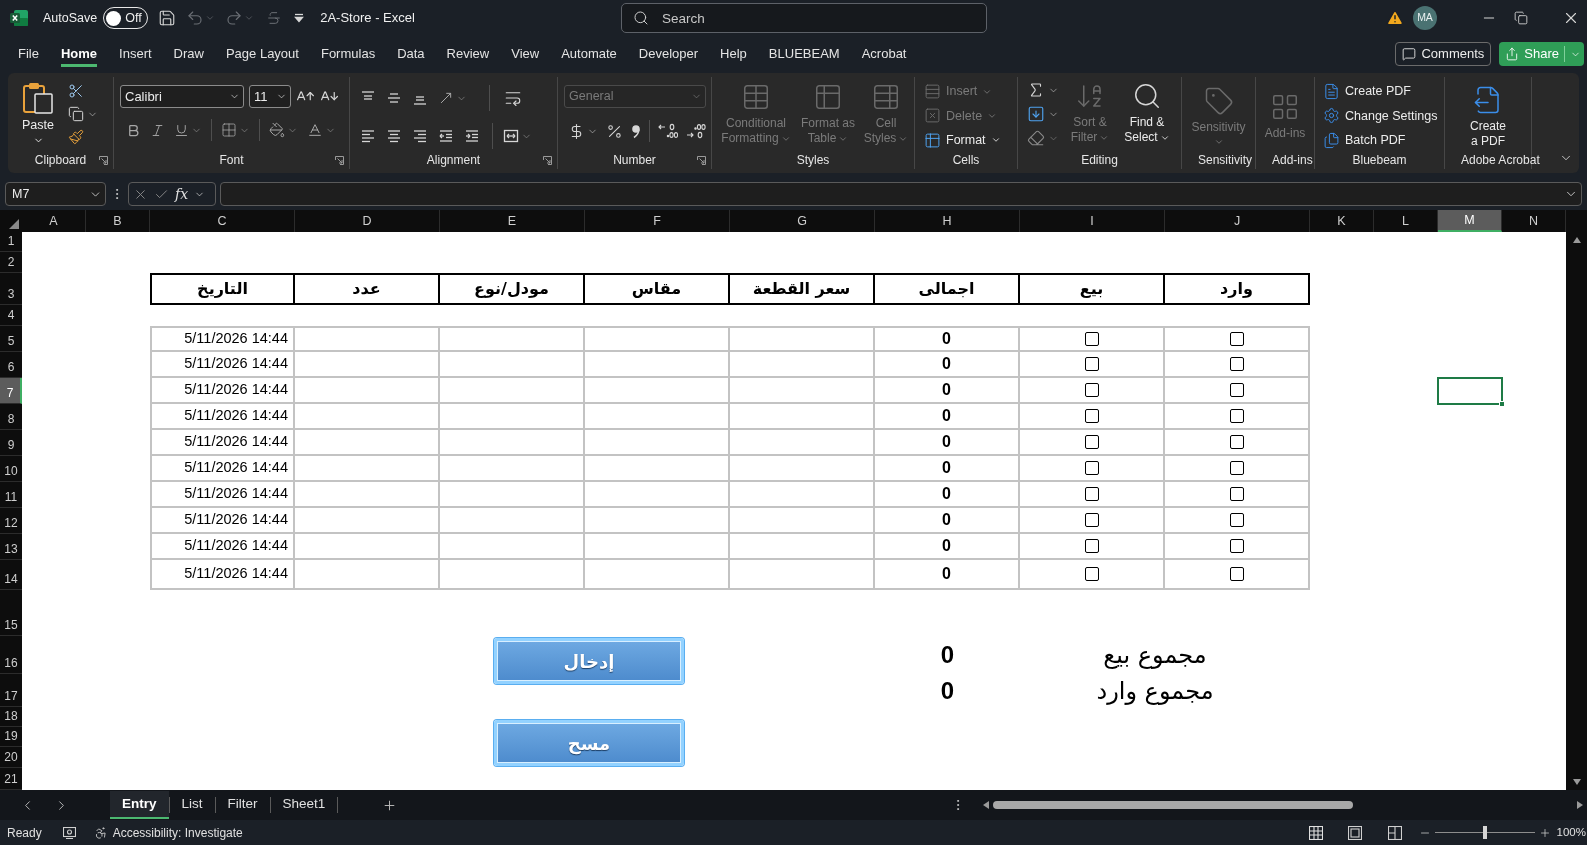 Image resolution: width=1587 pixels, height=845 pixels. What do you see at coordinates (411, 54) in the screenshot?
I see `ribbon-tab: Data` at bounding box center [411, 54].